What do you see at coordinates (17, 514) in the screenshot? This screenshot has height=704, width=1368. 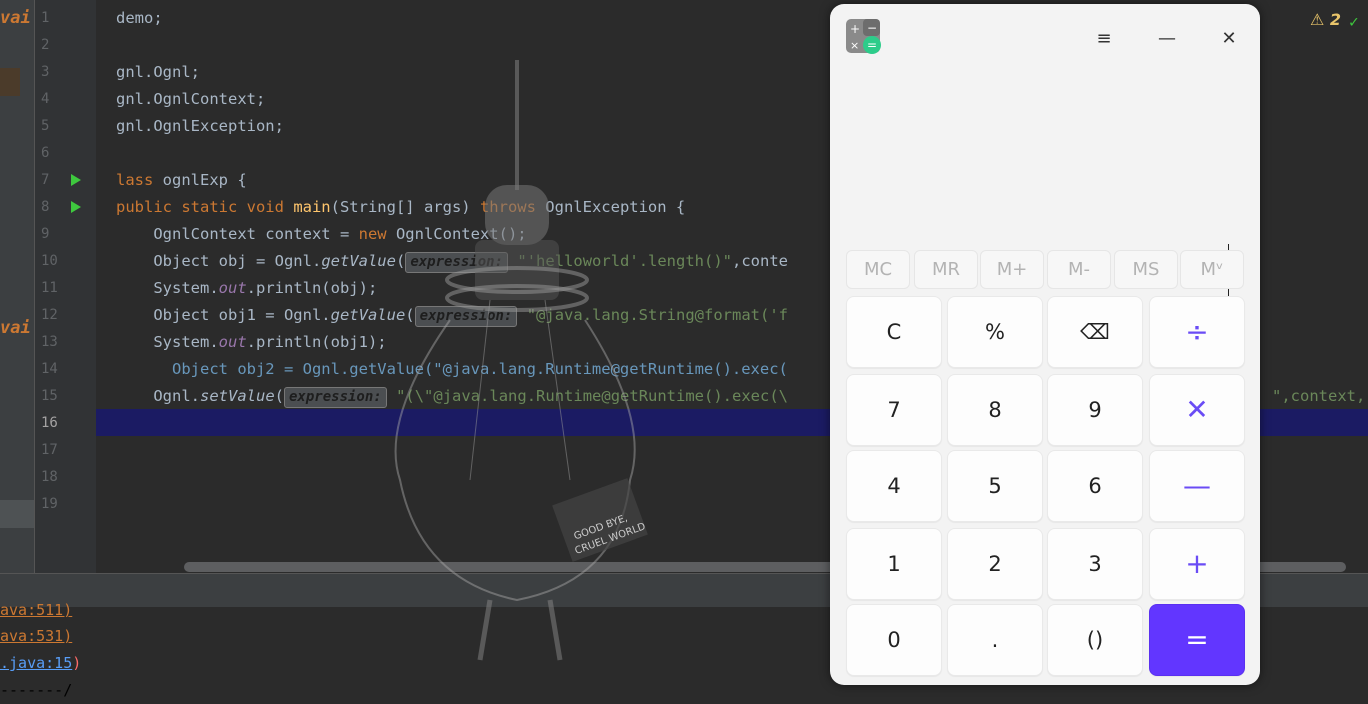 I see `project-highlight-row` at bounding box center [17, 514].